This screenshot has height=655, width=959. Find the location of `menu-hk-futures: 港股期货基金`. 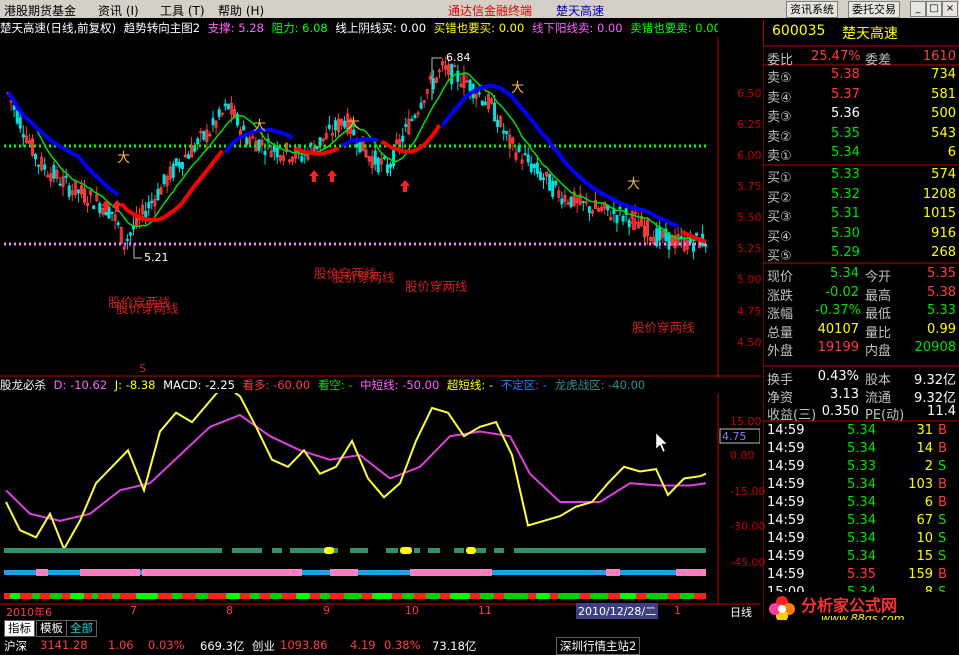

menu-hk-futures: 港股期货基金 is located at coordinates (40, 10).